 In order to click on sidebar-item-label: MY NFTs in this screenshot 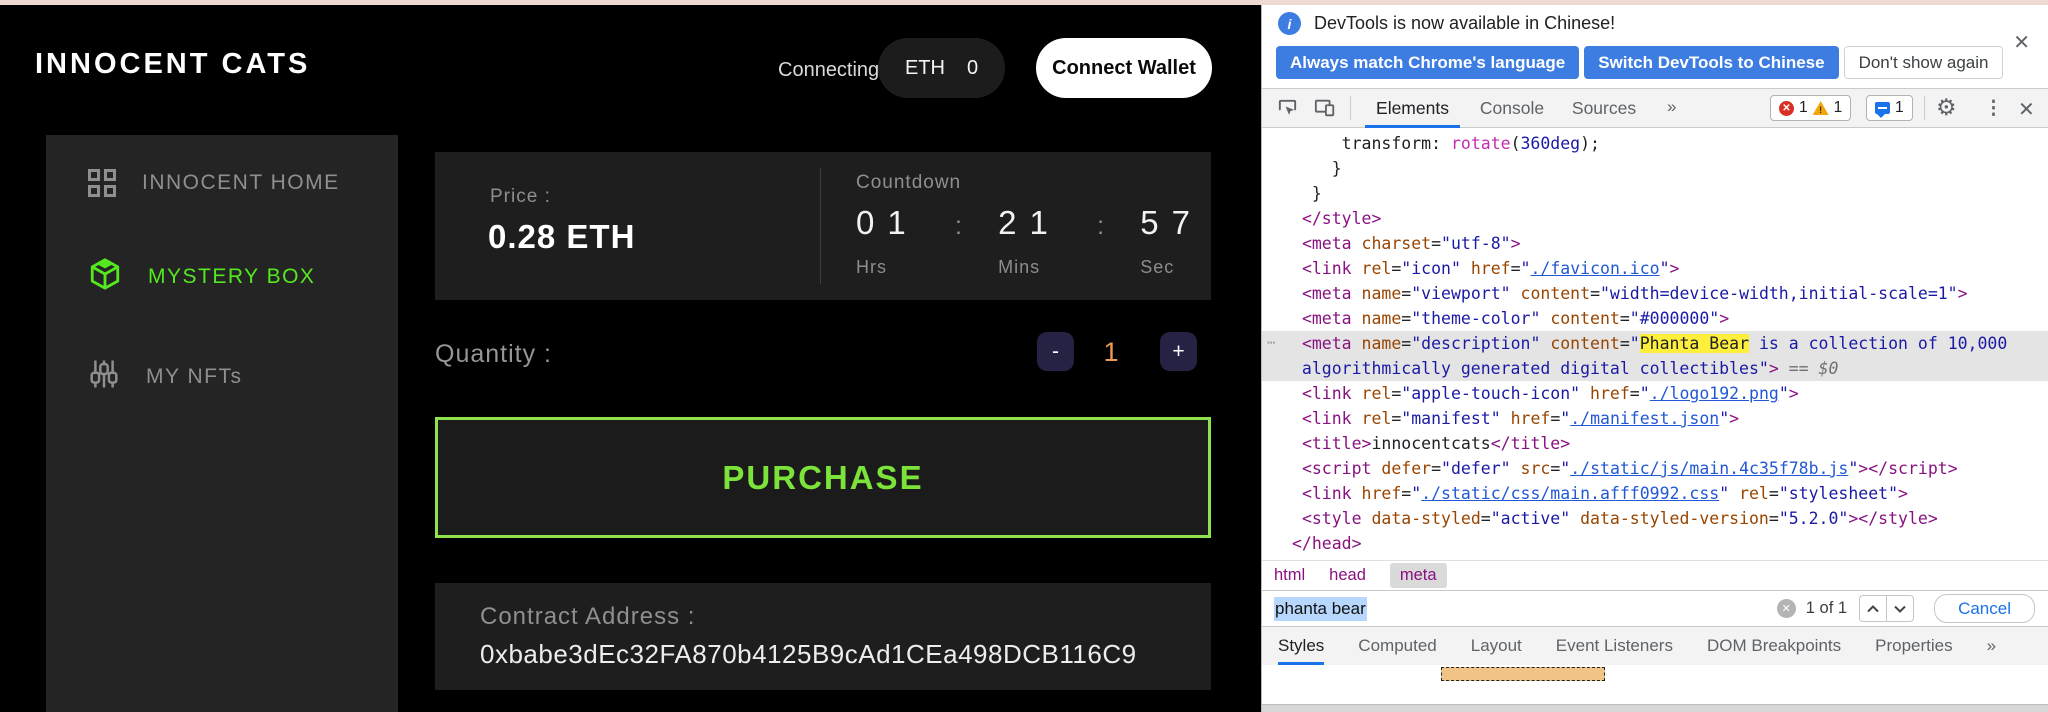, I will do `click(194, 376)`.